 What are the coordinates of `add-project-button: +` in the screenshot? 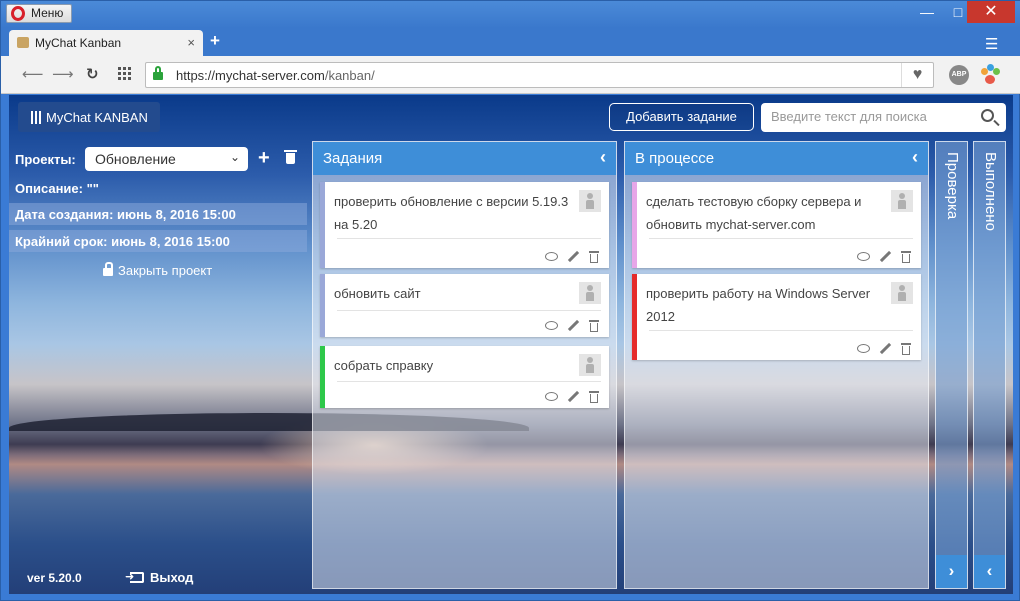 It's located at (264, 158).